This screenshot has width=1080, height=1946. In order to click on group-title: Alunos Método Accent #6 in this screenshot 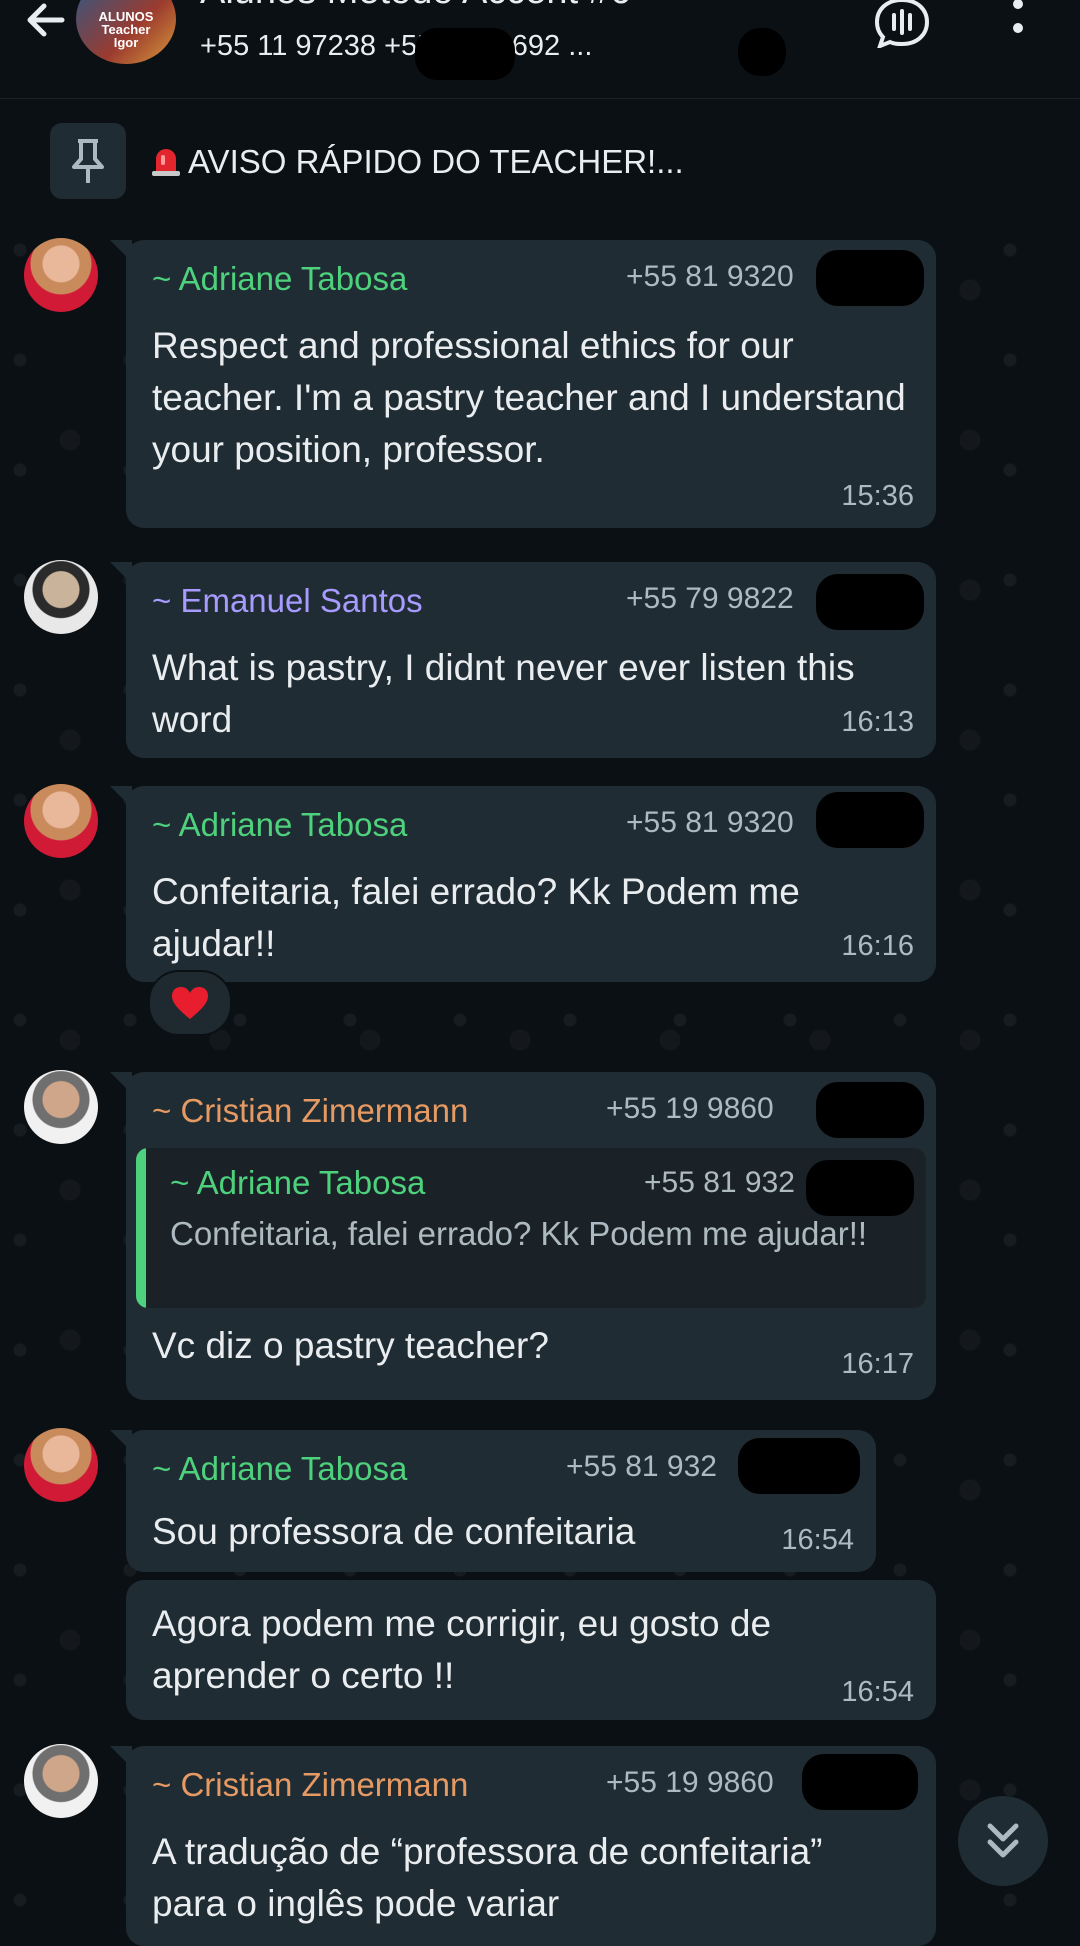, I will do `click(415, 6)`.